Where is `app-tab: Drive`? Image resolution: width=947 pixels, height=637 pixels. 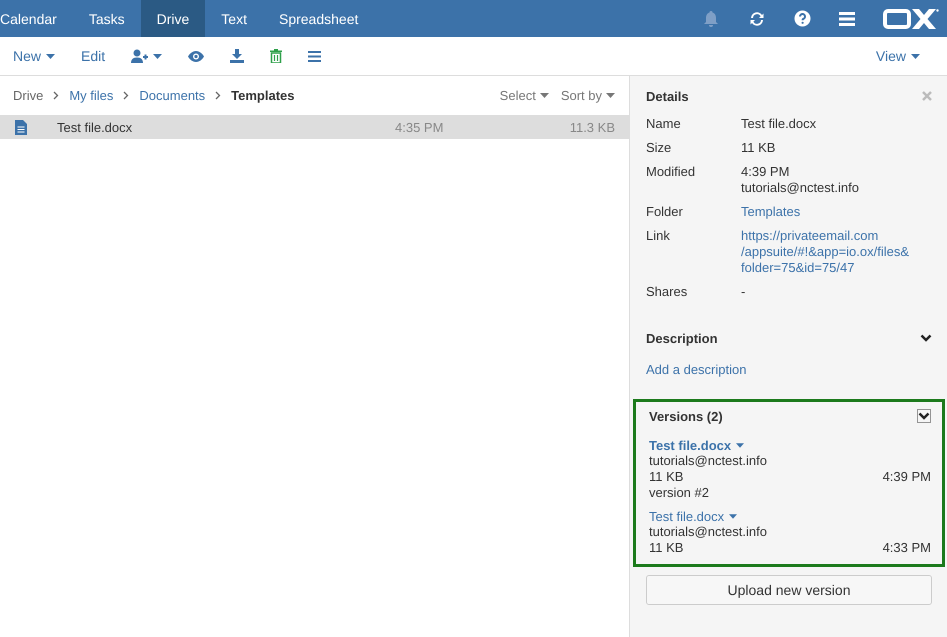 app-tab: Drive is located at coordinates (173, 18).